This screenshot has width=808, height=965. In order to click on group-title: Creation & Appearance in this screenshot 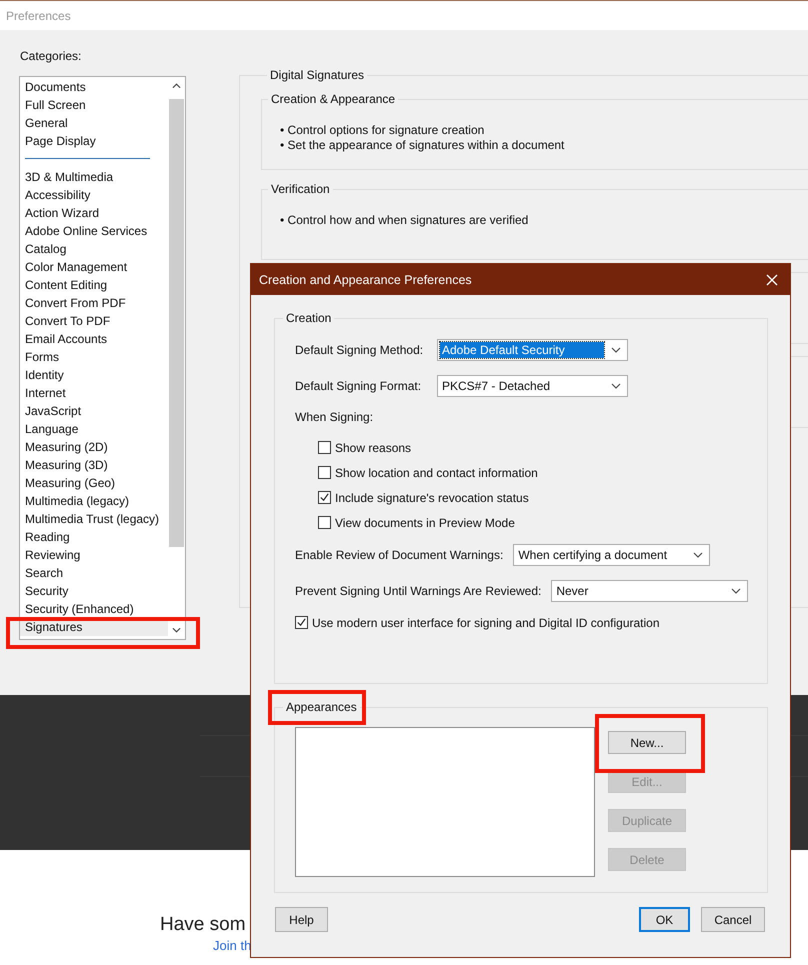, I will do `click(333, 99)`.